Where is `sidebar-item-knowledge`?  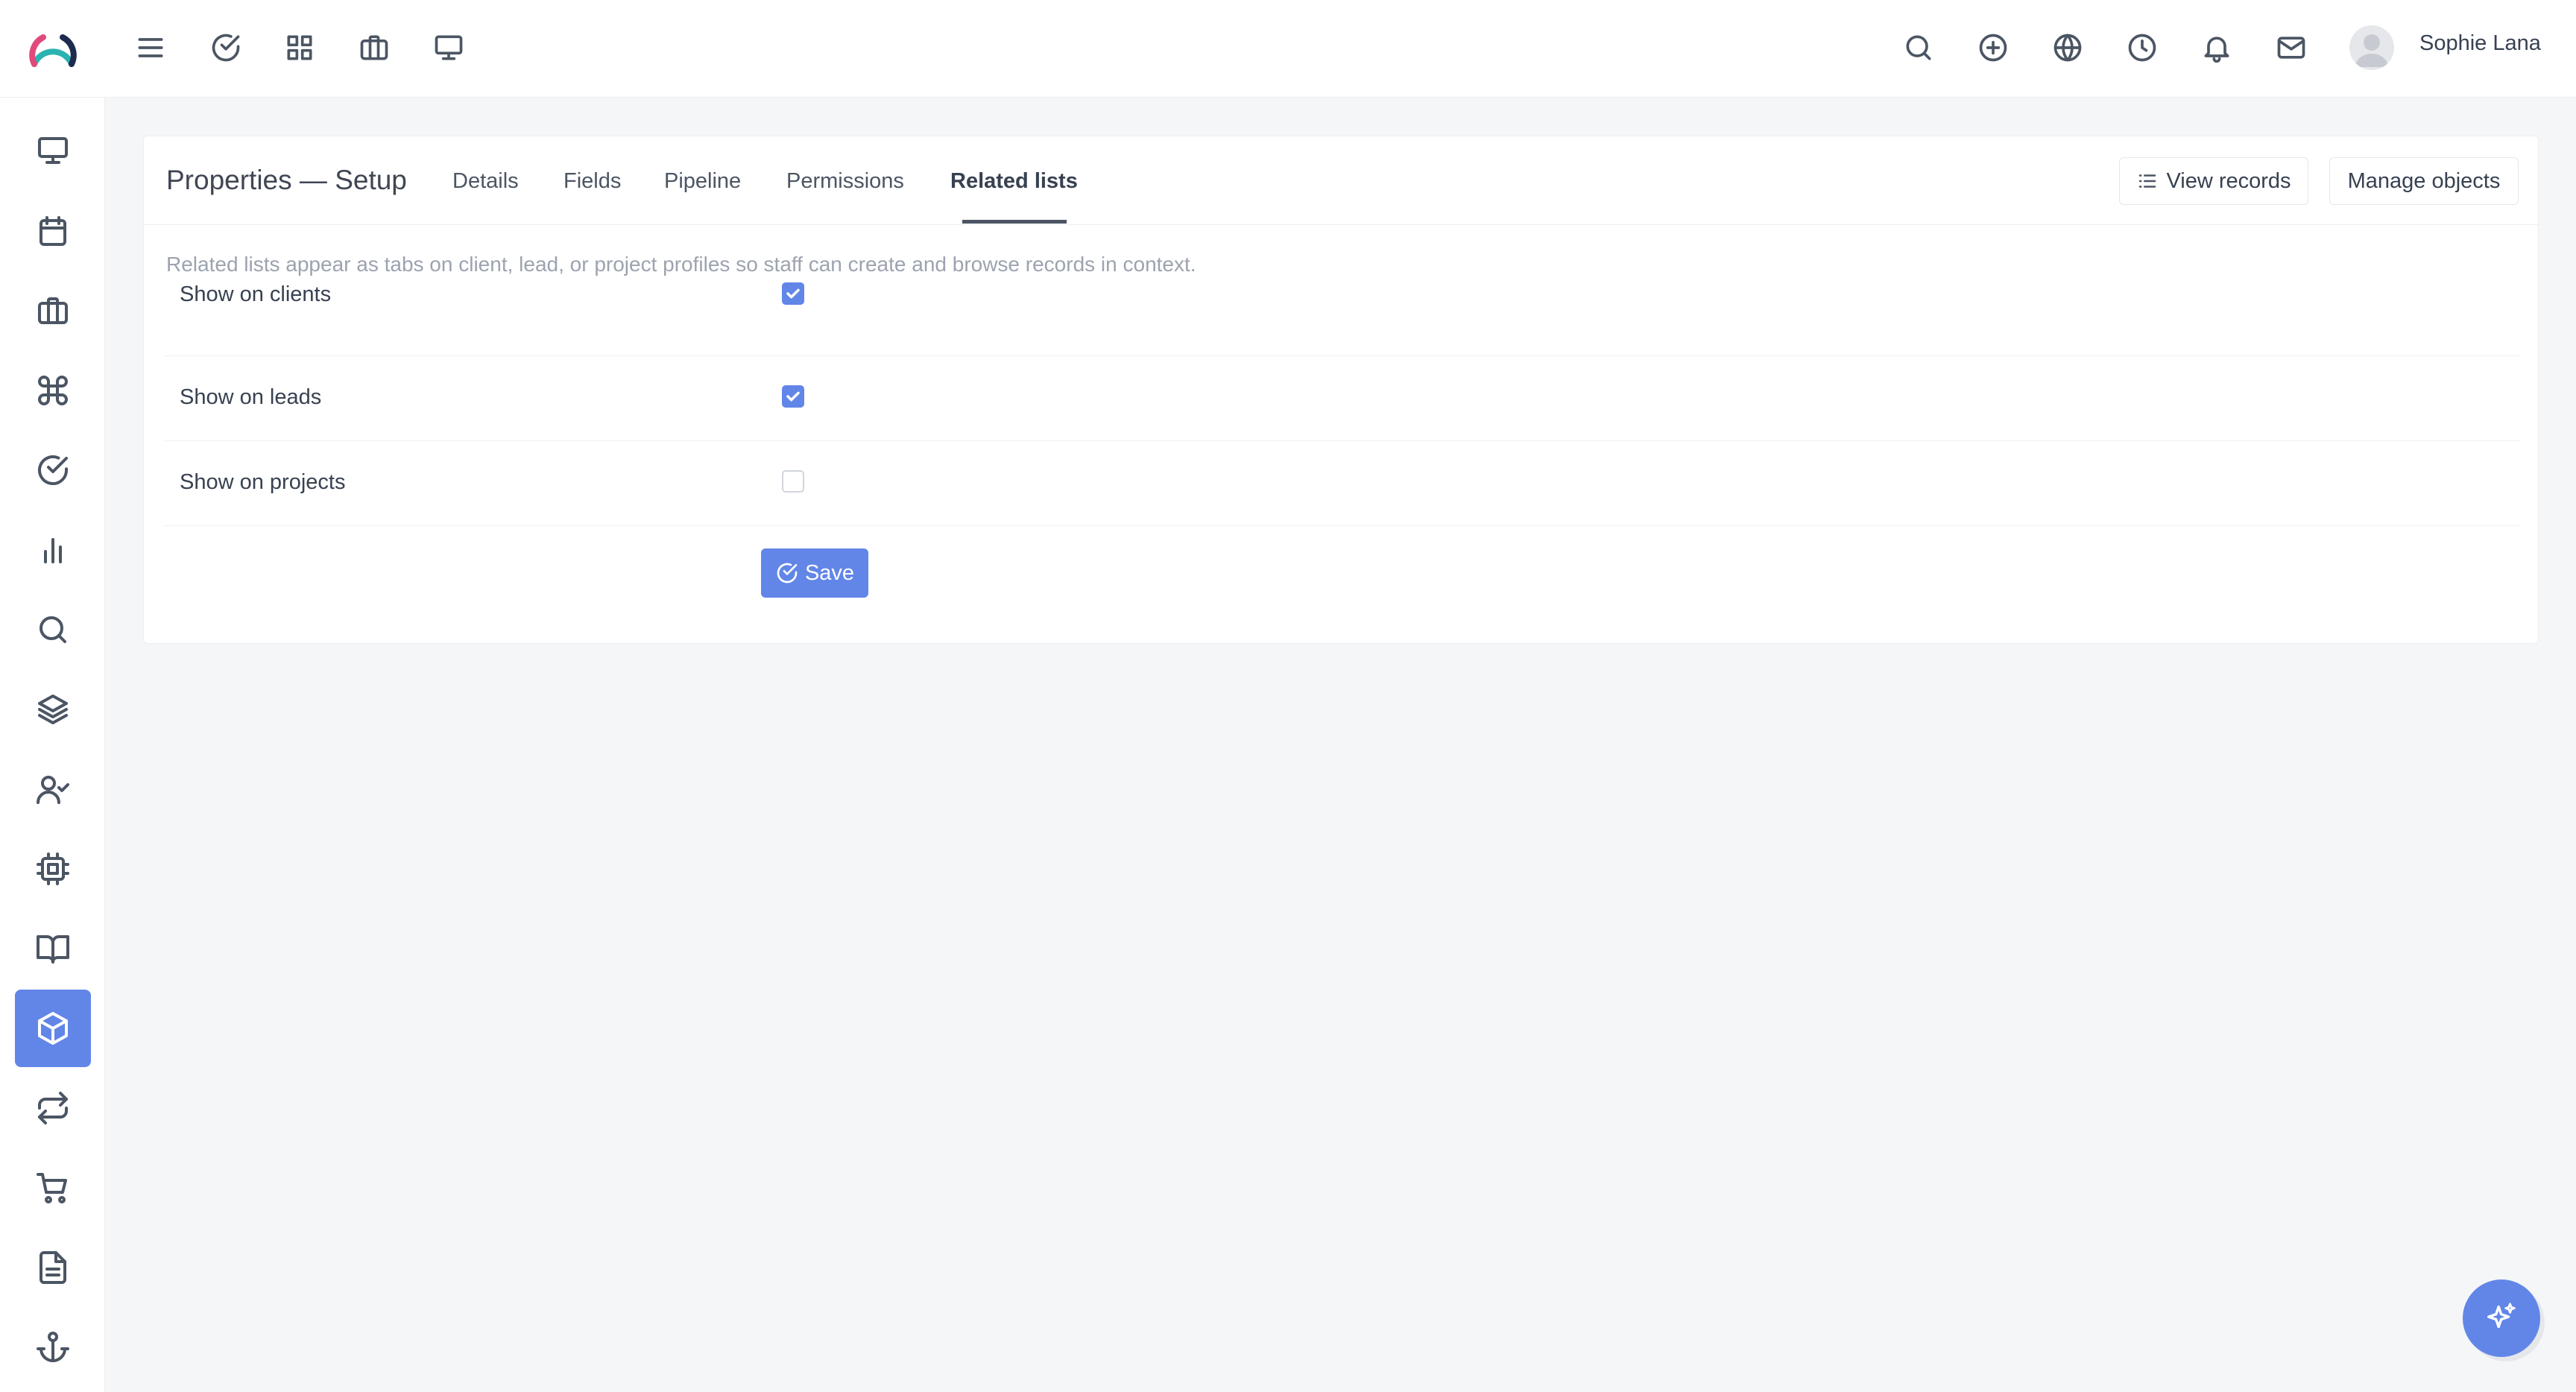 sidebar-item-knowledge is located at coordinates (53, 949).